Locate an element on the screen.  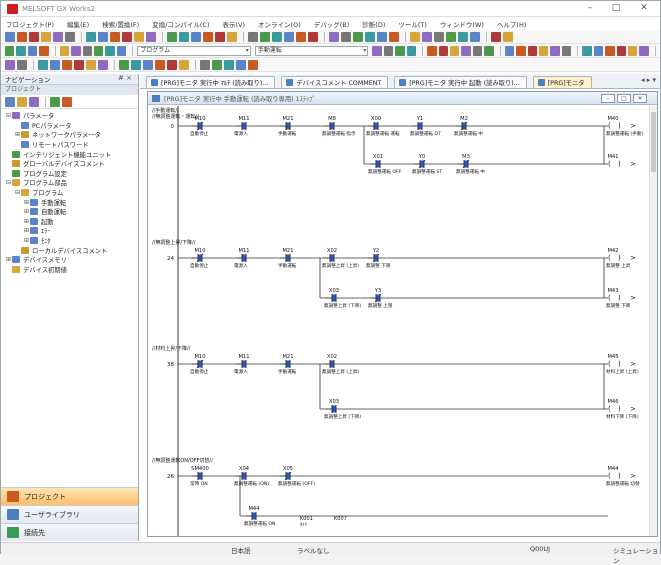
menu-item-9: ウィンドウ(W) is located at coordinates (462, 24).